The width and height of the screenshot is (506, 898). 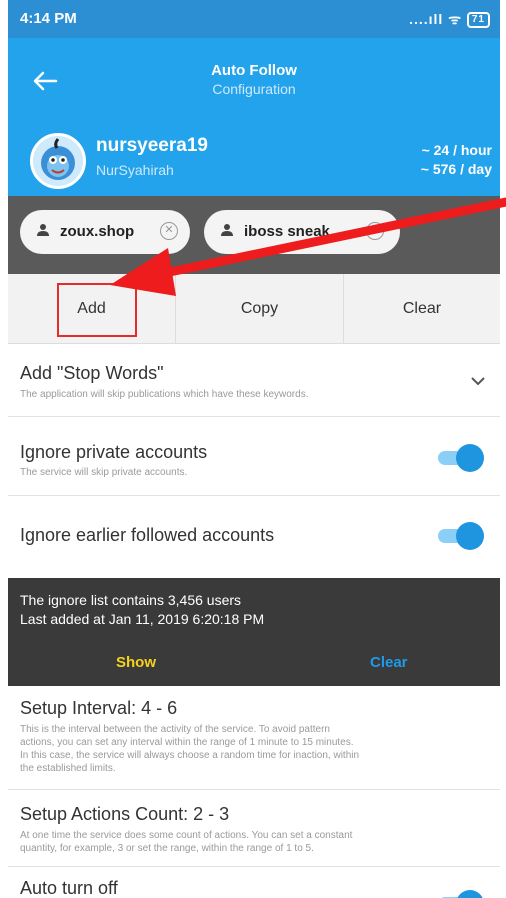 What do you see at coordinates (422, 309) in the screenshot?
I see `clear-button: Clear` at bounding box center [422, 309].